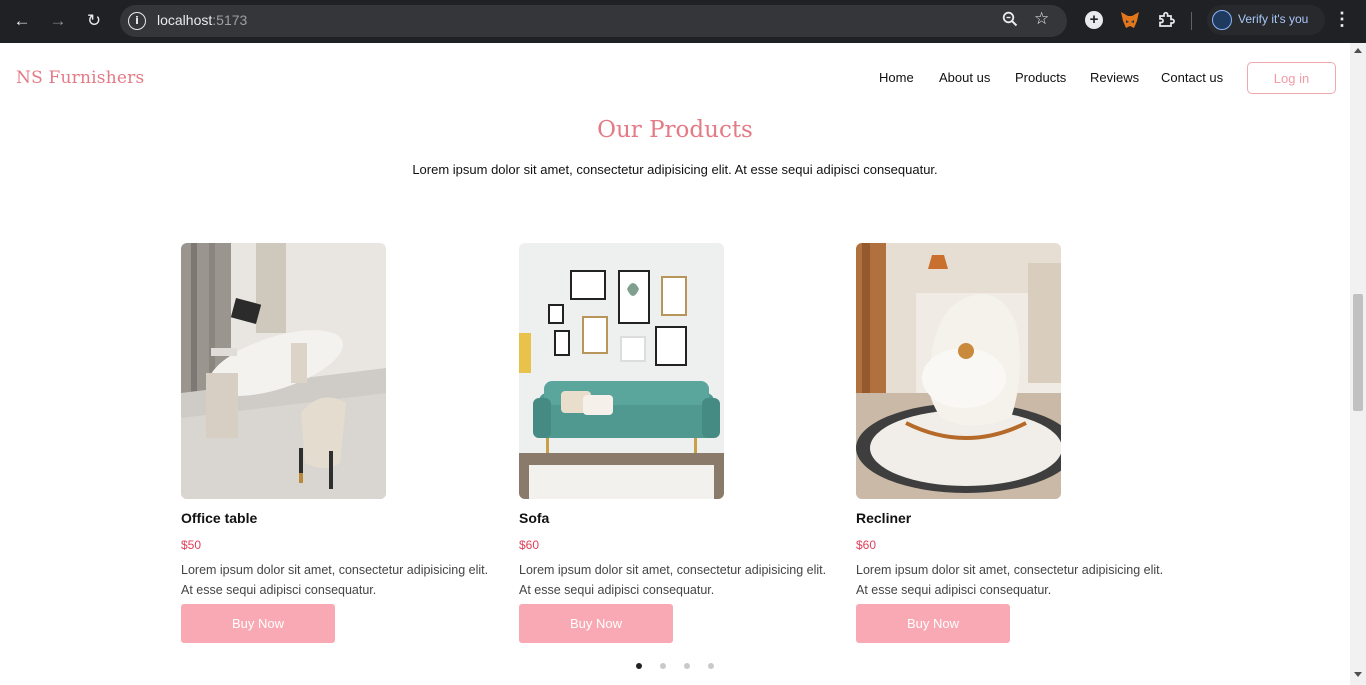  Describe the element at coordinates (1010, 21) in the screenshot. I see `zoom-icon` at that location.